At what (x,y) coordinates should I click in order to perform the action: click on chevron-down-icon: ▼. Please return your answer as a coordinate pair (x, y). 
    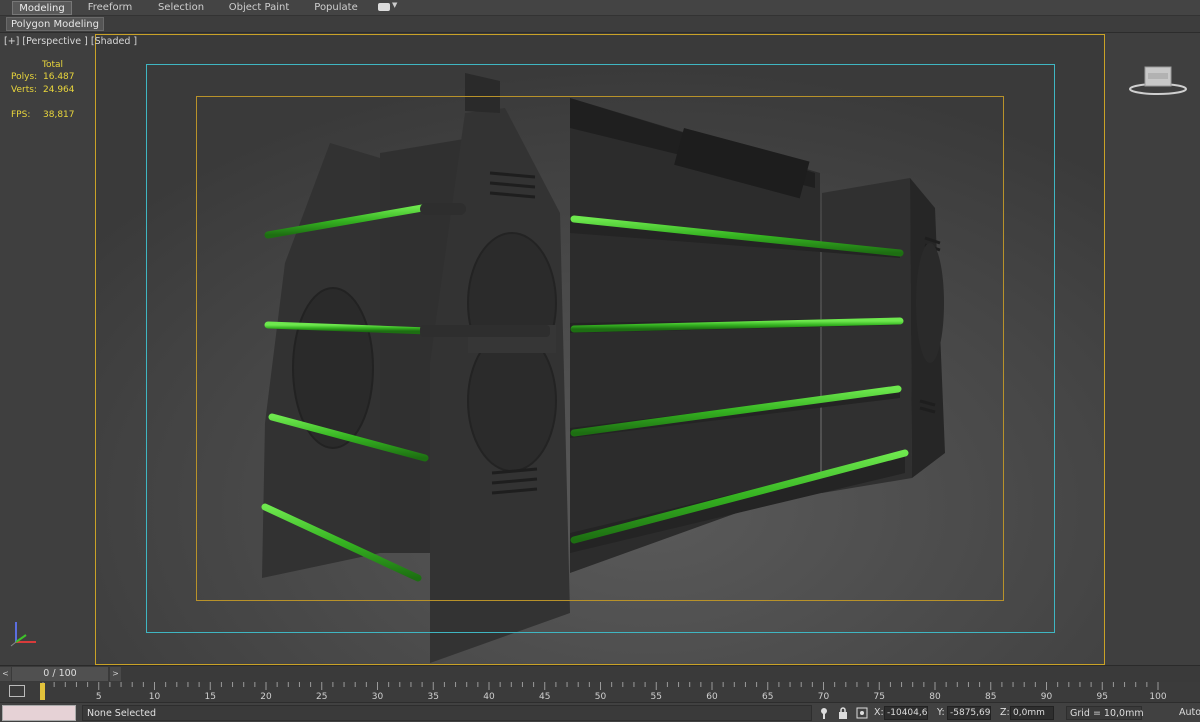
    Looking at the image, I should click on (394, 5).